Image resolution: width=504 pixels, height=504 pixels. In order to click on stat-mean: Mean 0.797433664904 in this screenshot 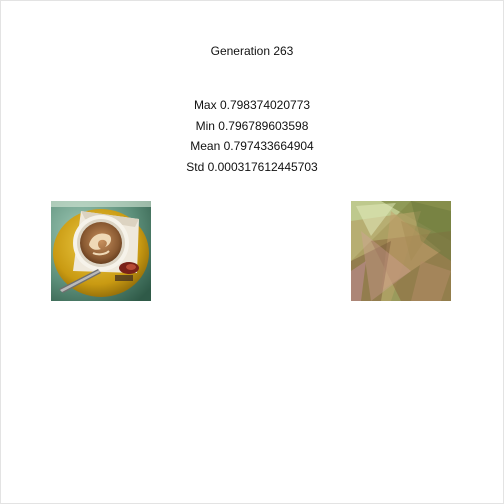, I will do `click(252, 146)`.